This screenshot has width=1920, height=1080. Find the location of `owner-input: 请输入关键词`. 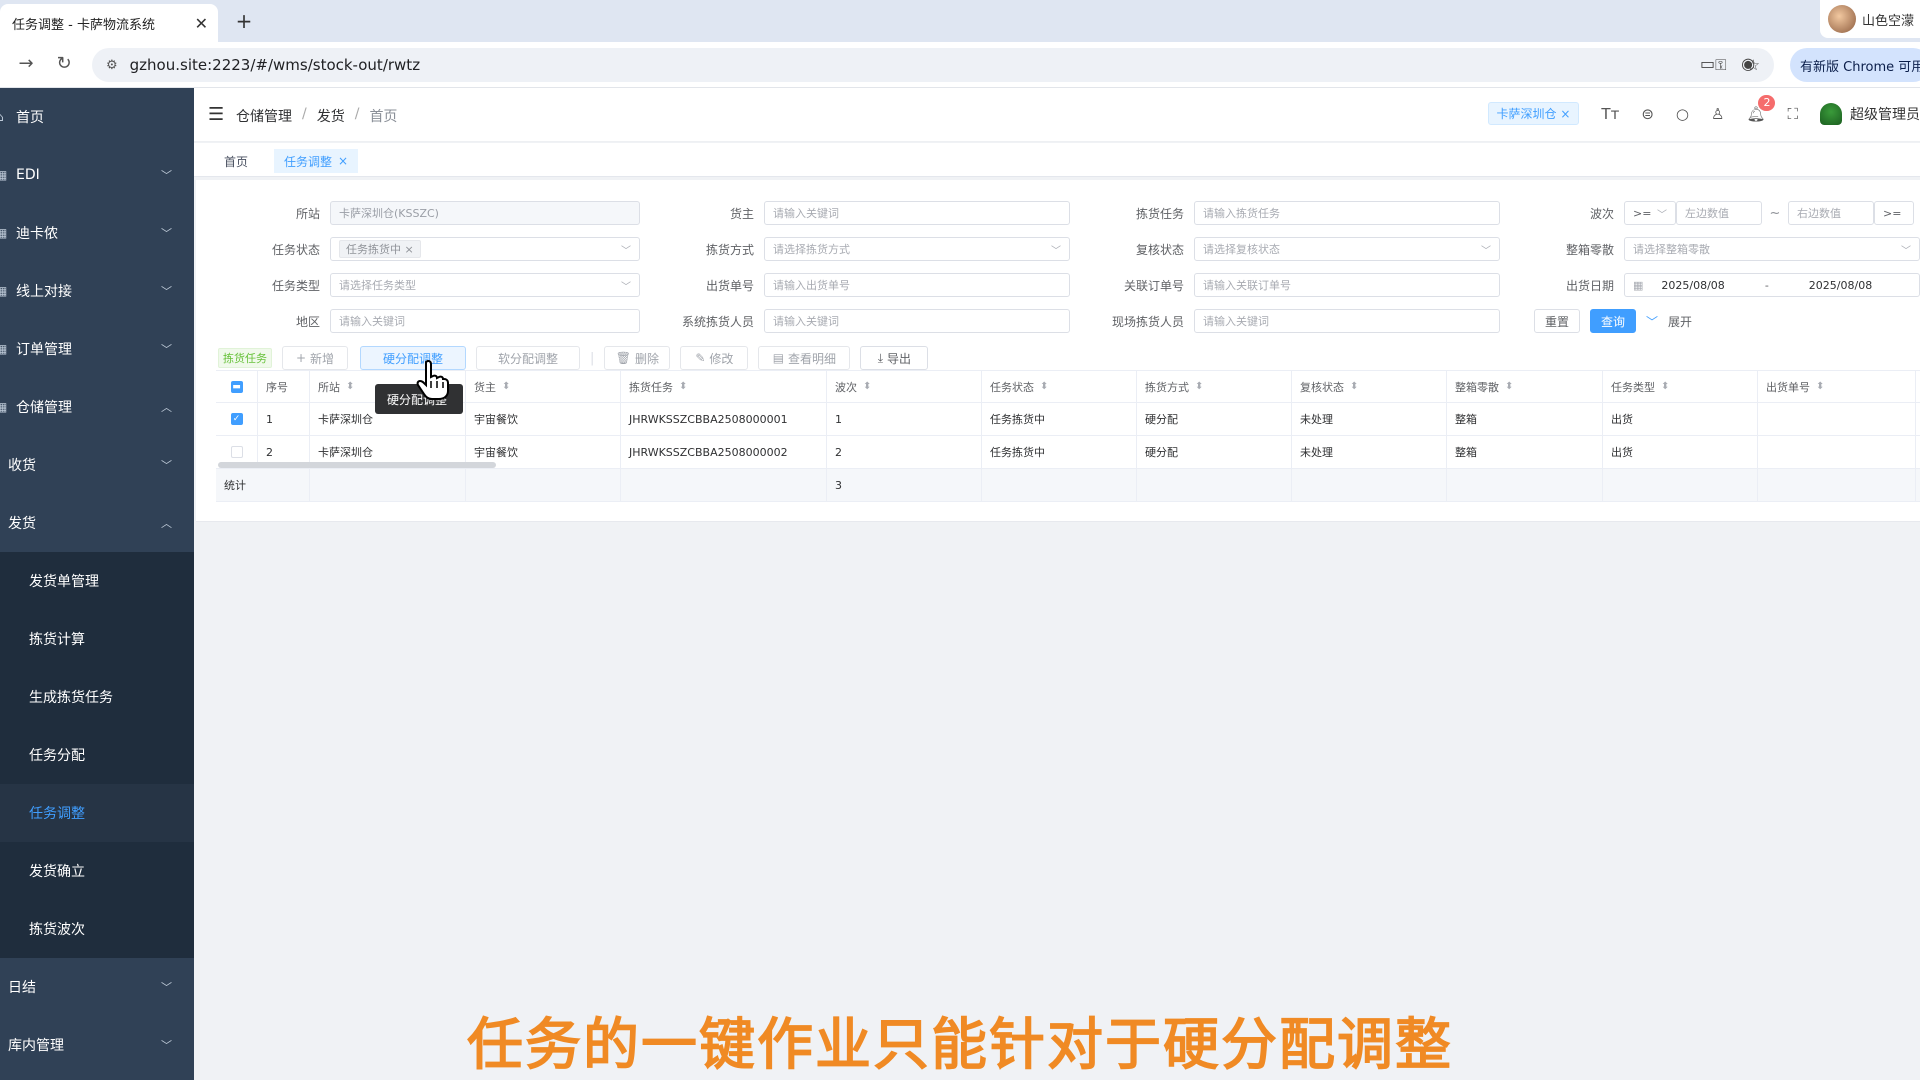

owner-input: 请输入关键词 is located at coordinates (917, 213).